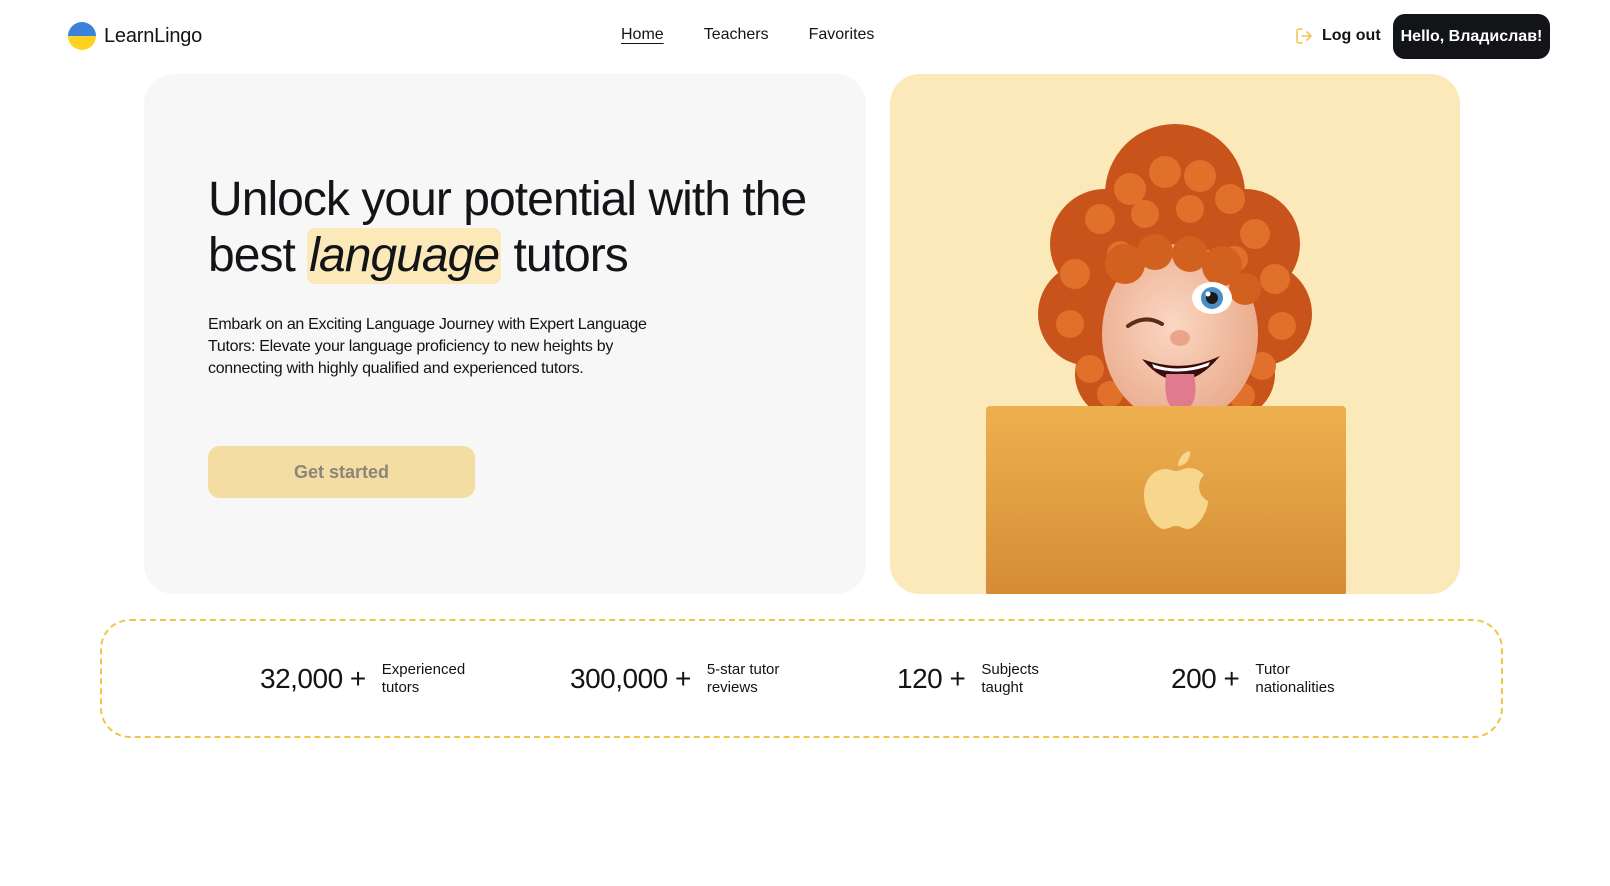  Describe the element at coordinates (630, 678) in the screenshot. I see `stat-value: 300,000 +` at that location.